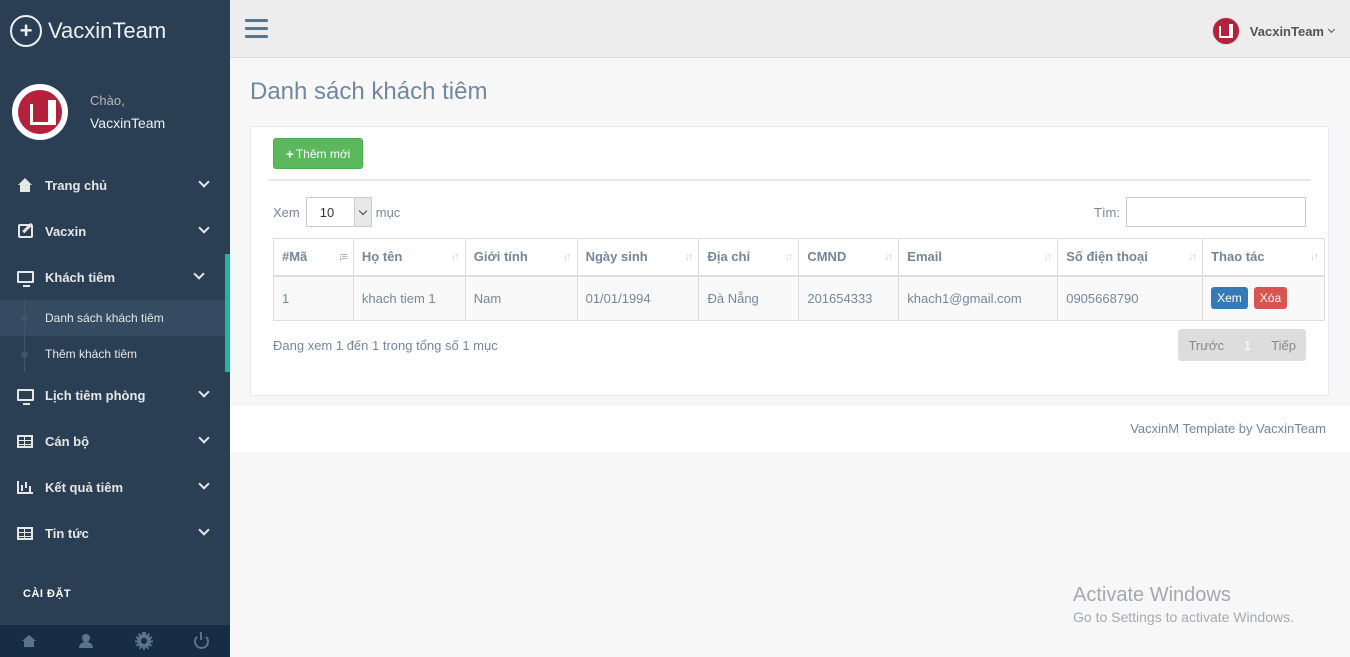 This screenshot has height=657, width=1350. What do you see at coordinates (107, 30) in the screenshot?
I see `brand-name: VacxinTeam` at bounding box center [107, 30].